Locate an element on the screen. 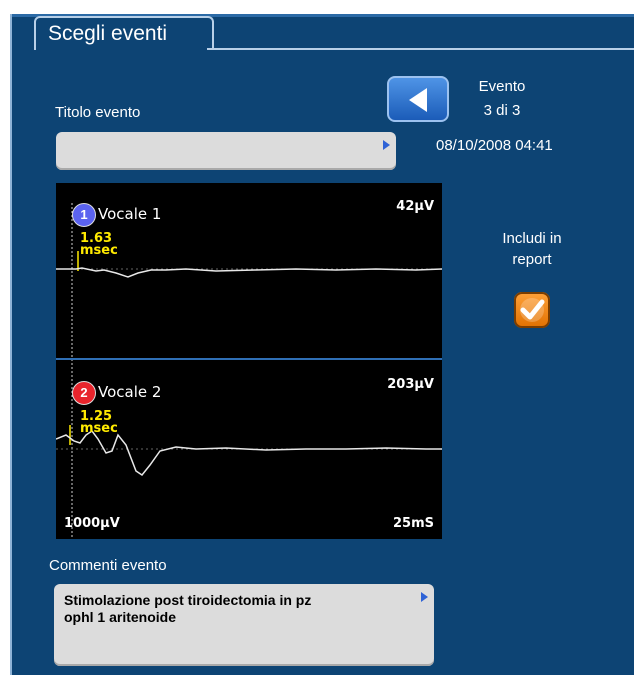 This screenshot has width=639, height=675. tab-divider is located at coordinates (420, 49).